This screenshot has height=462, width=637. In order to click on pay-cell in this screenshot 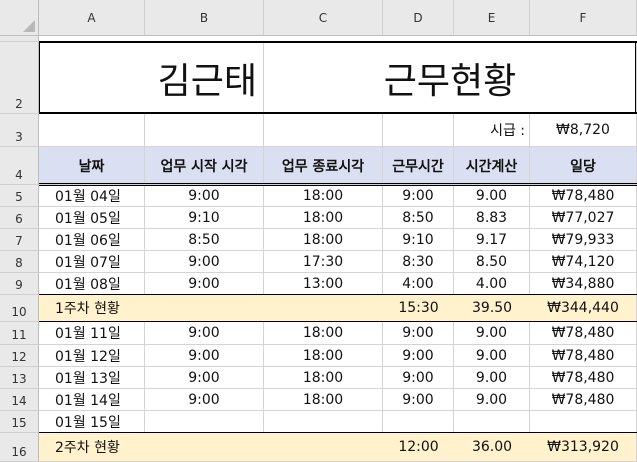, I will do `click(583, 422)`.